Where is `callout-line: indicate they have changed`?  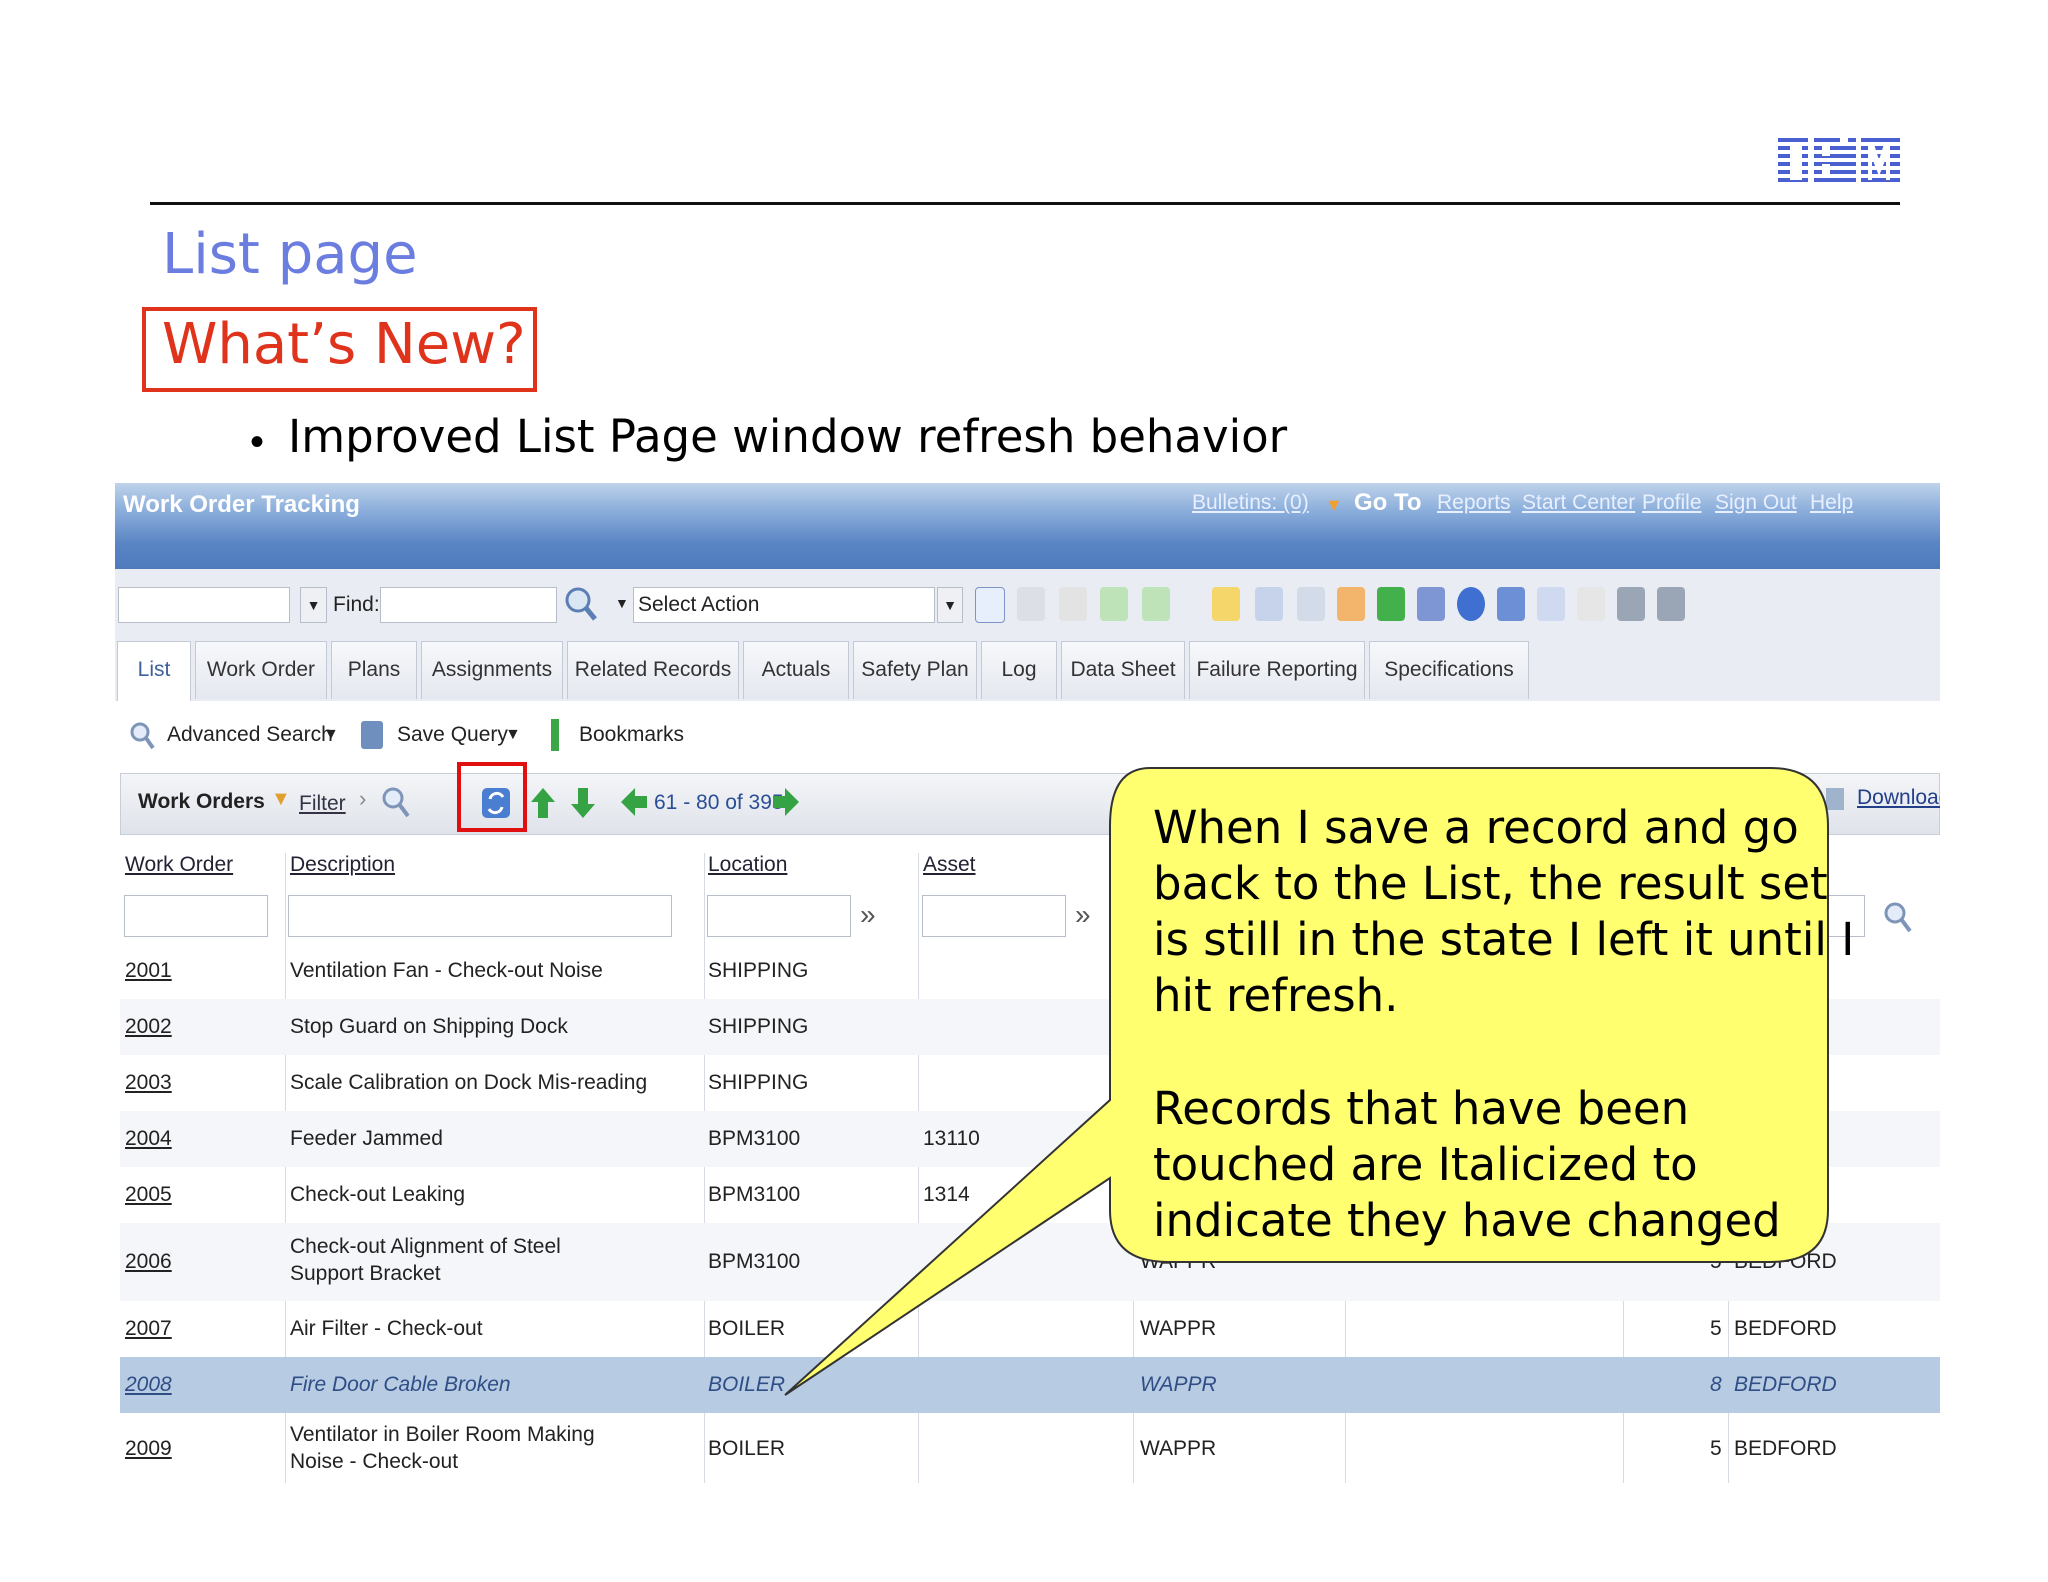 callout-line: indicate they have changed is located at coordinates (1467, 1220).